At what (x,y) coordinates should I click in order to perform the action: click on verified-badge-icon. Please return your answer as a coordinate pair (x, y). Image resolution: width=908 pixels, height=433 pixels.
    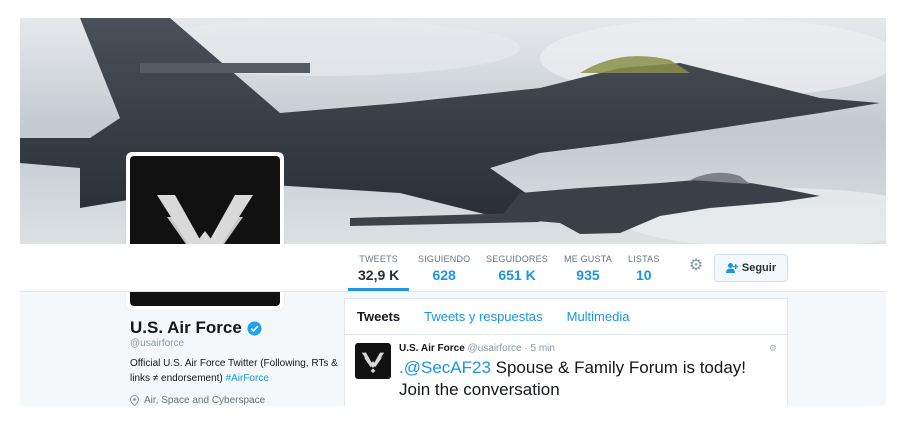
    Looking at the image, I should click on (254, 328).